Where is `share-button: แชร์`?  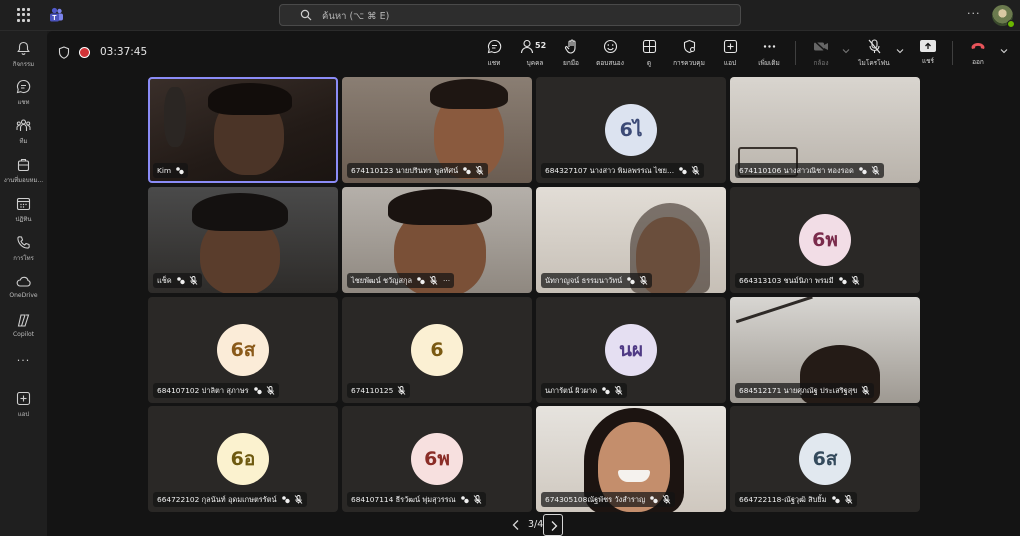
share-button: แชร์ is located at coordinates (928, 55).